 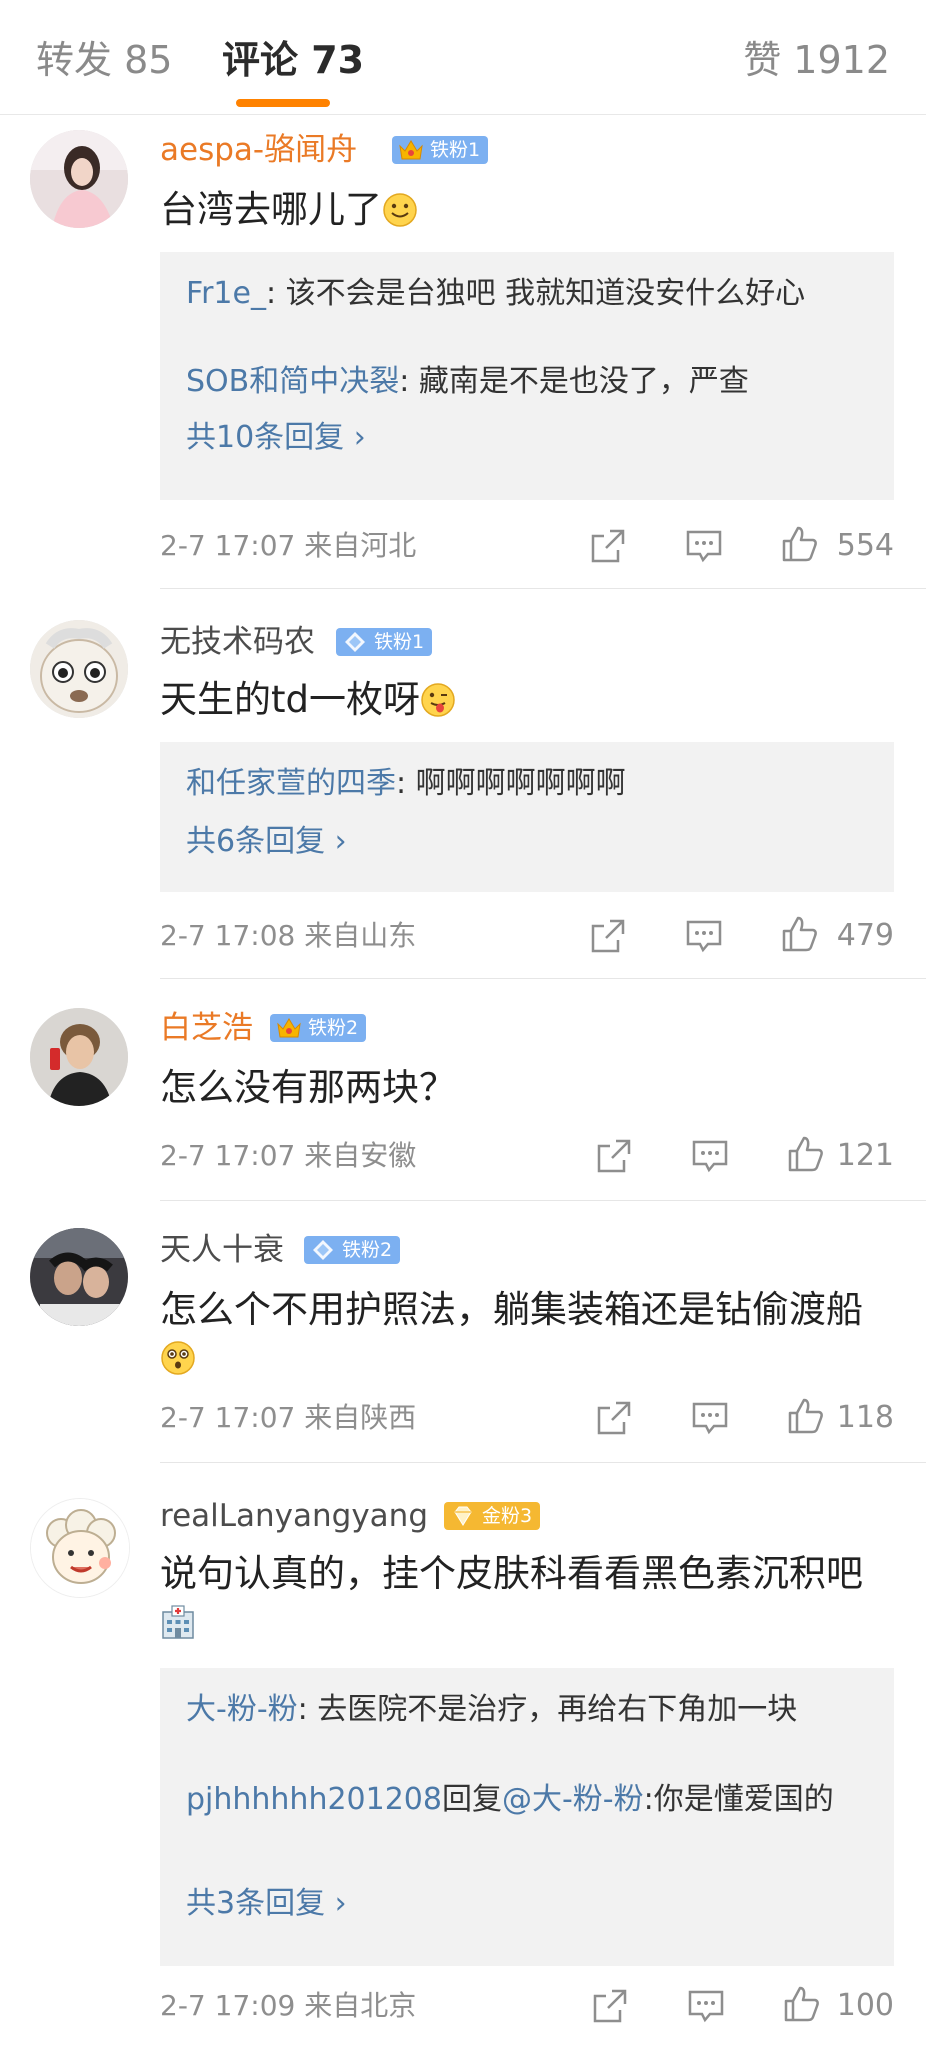 What do you see at coordinates (288, 935) in the screenshot?
I see `comment-meta: 2-7 17:08 来自山东` at bounding box center [288, 935].